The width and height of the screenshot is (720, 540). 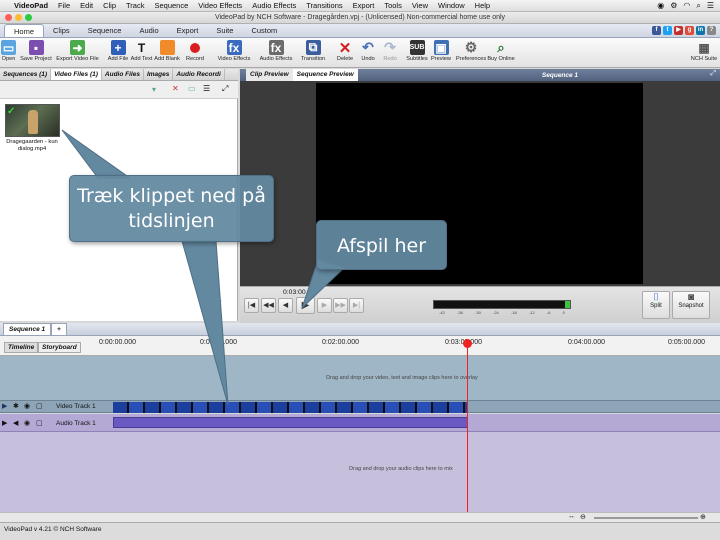 What do you see at coordinates (205, 323) in the screenshot?
I see `drag-pointer-down` at bounding box center [205, 323].